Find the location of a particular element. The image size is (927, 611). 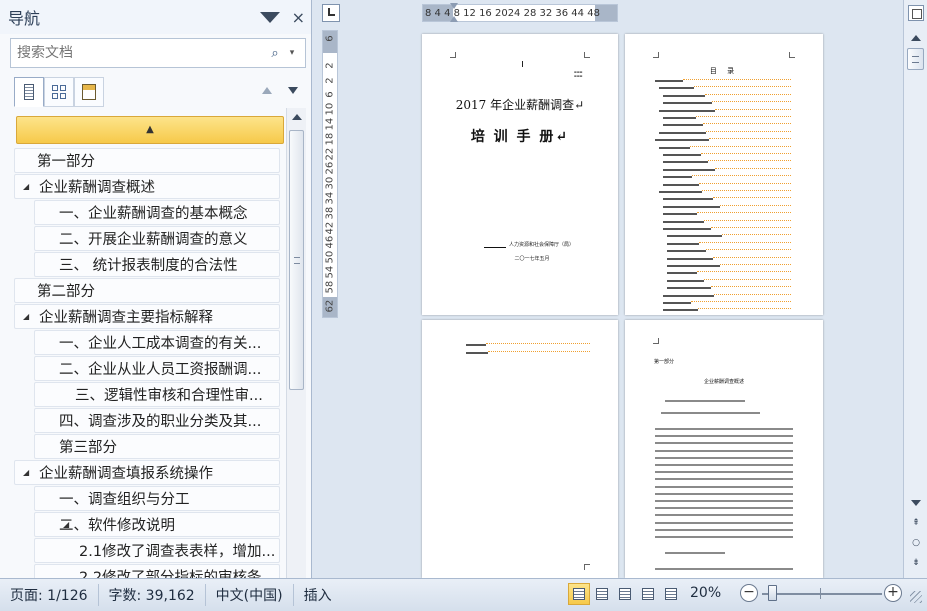

tree-item: 二、开展企业薪酬调查的意义 is located at coordinates (157, 238).